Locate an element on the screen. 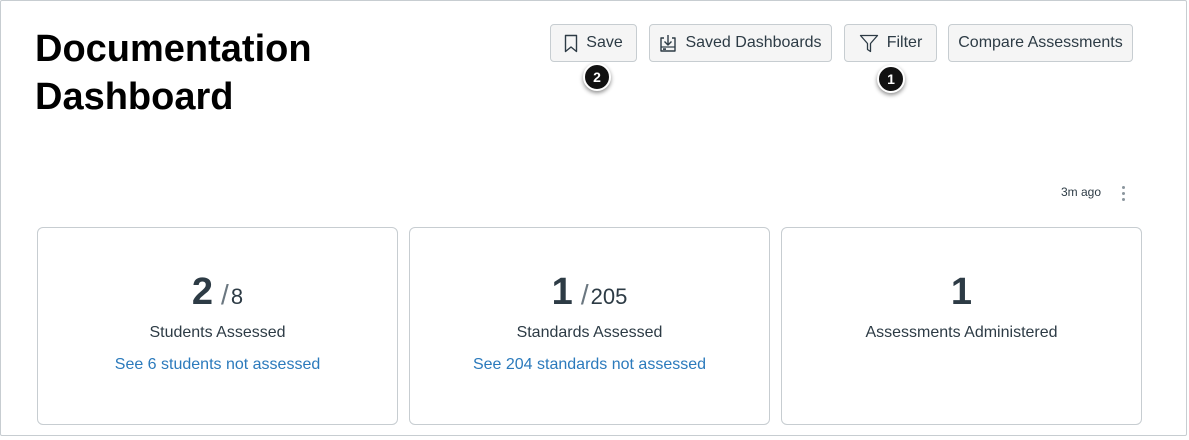 The height and width of the screenshot is (440, 1189). compare-assessments-button: Compare Assessments is located at coordinates (1040, 43).